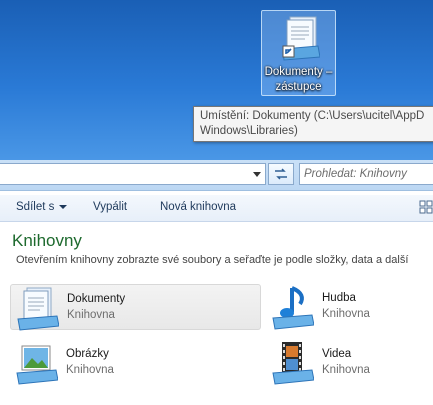  What do you see at coordinates (346, 363) in the screenshot?
I see `library-videos: Videa Knihovna` at bounding box center [346, 363].